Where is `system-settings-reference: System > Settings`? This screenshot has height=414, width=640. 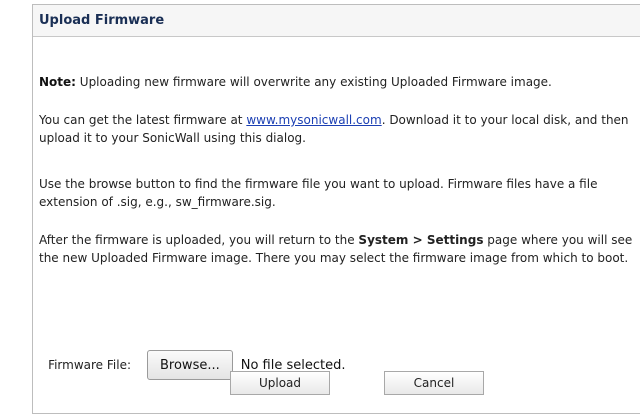 system-settings-reference: System > Settings is located at coordinates (421, 240).